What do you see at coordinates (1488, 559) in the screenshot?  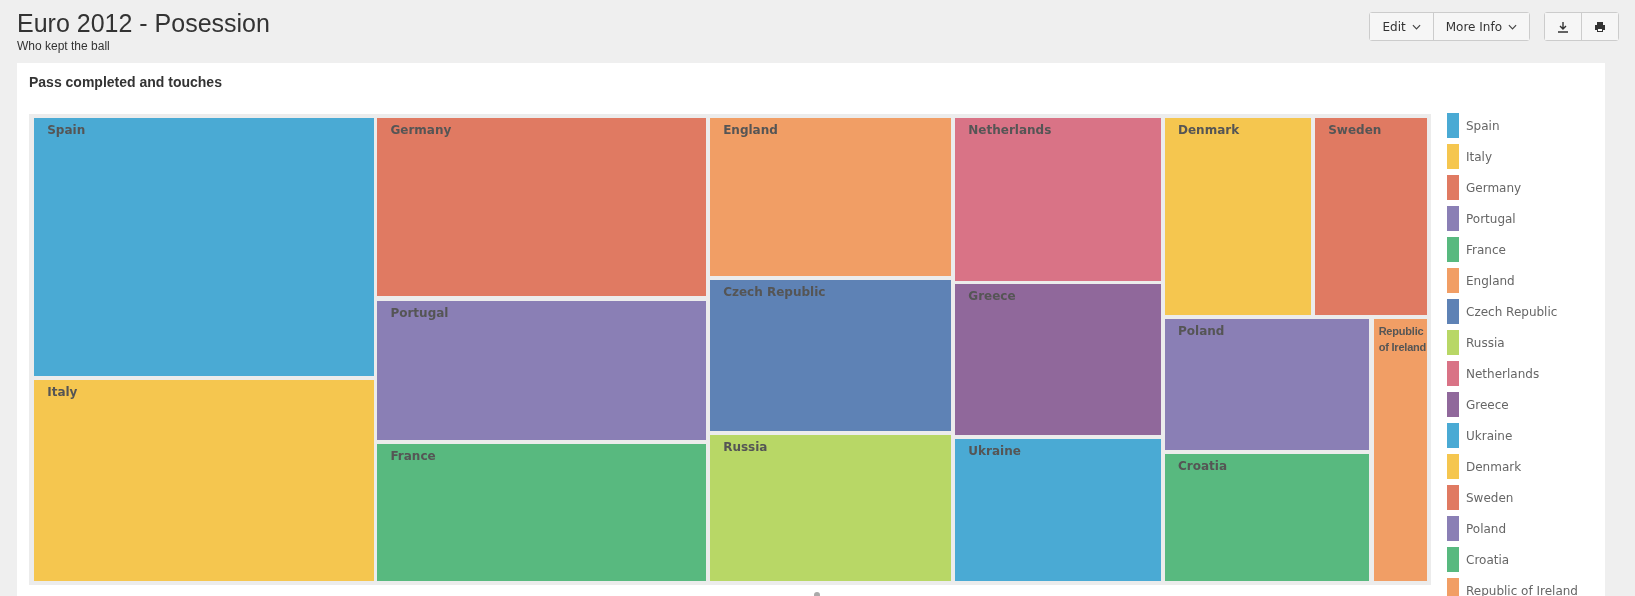 I see `legend-label: Croatia` at bounding box center [1488, 559].